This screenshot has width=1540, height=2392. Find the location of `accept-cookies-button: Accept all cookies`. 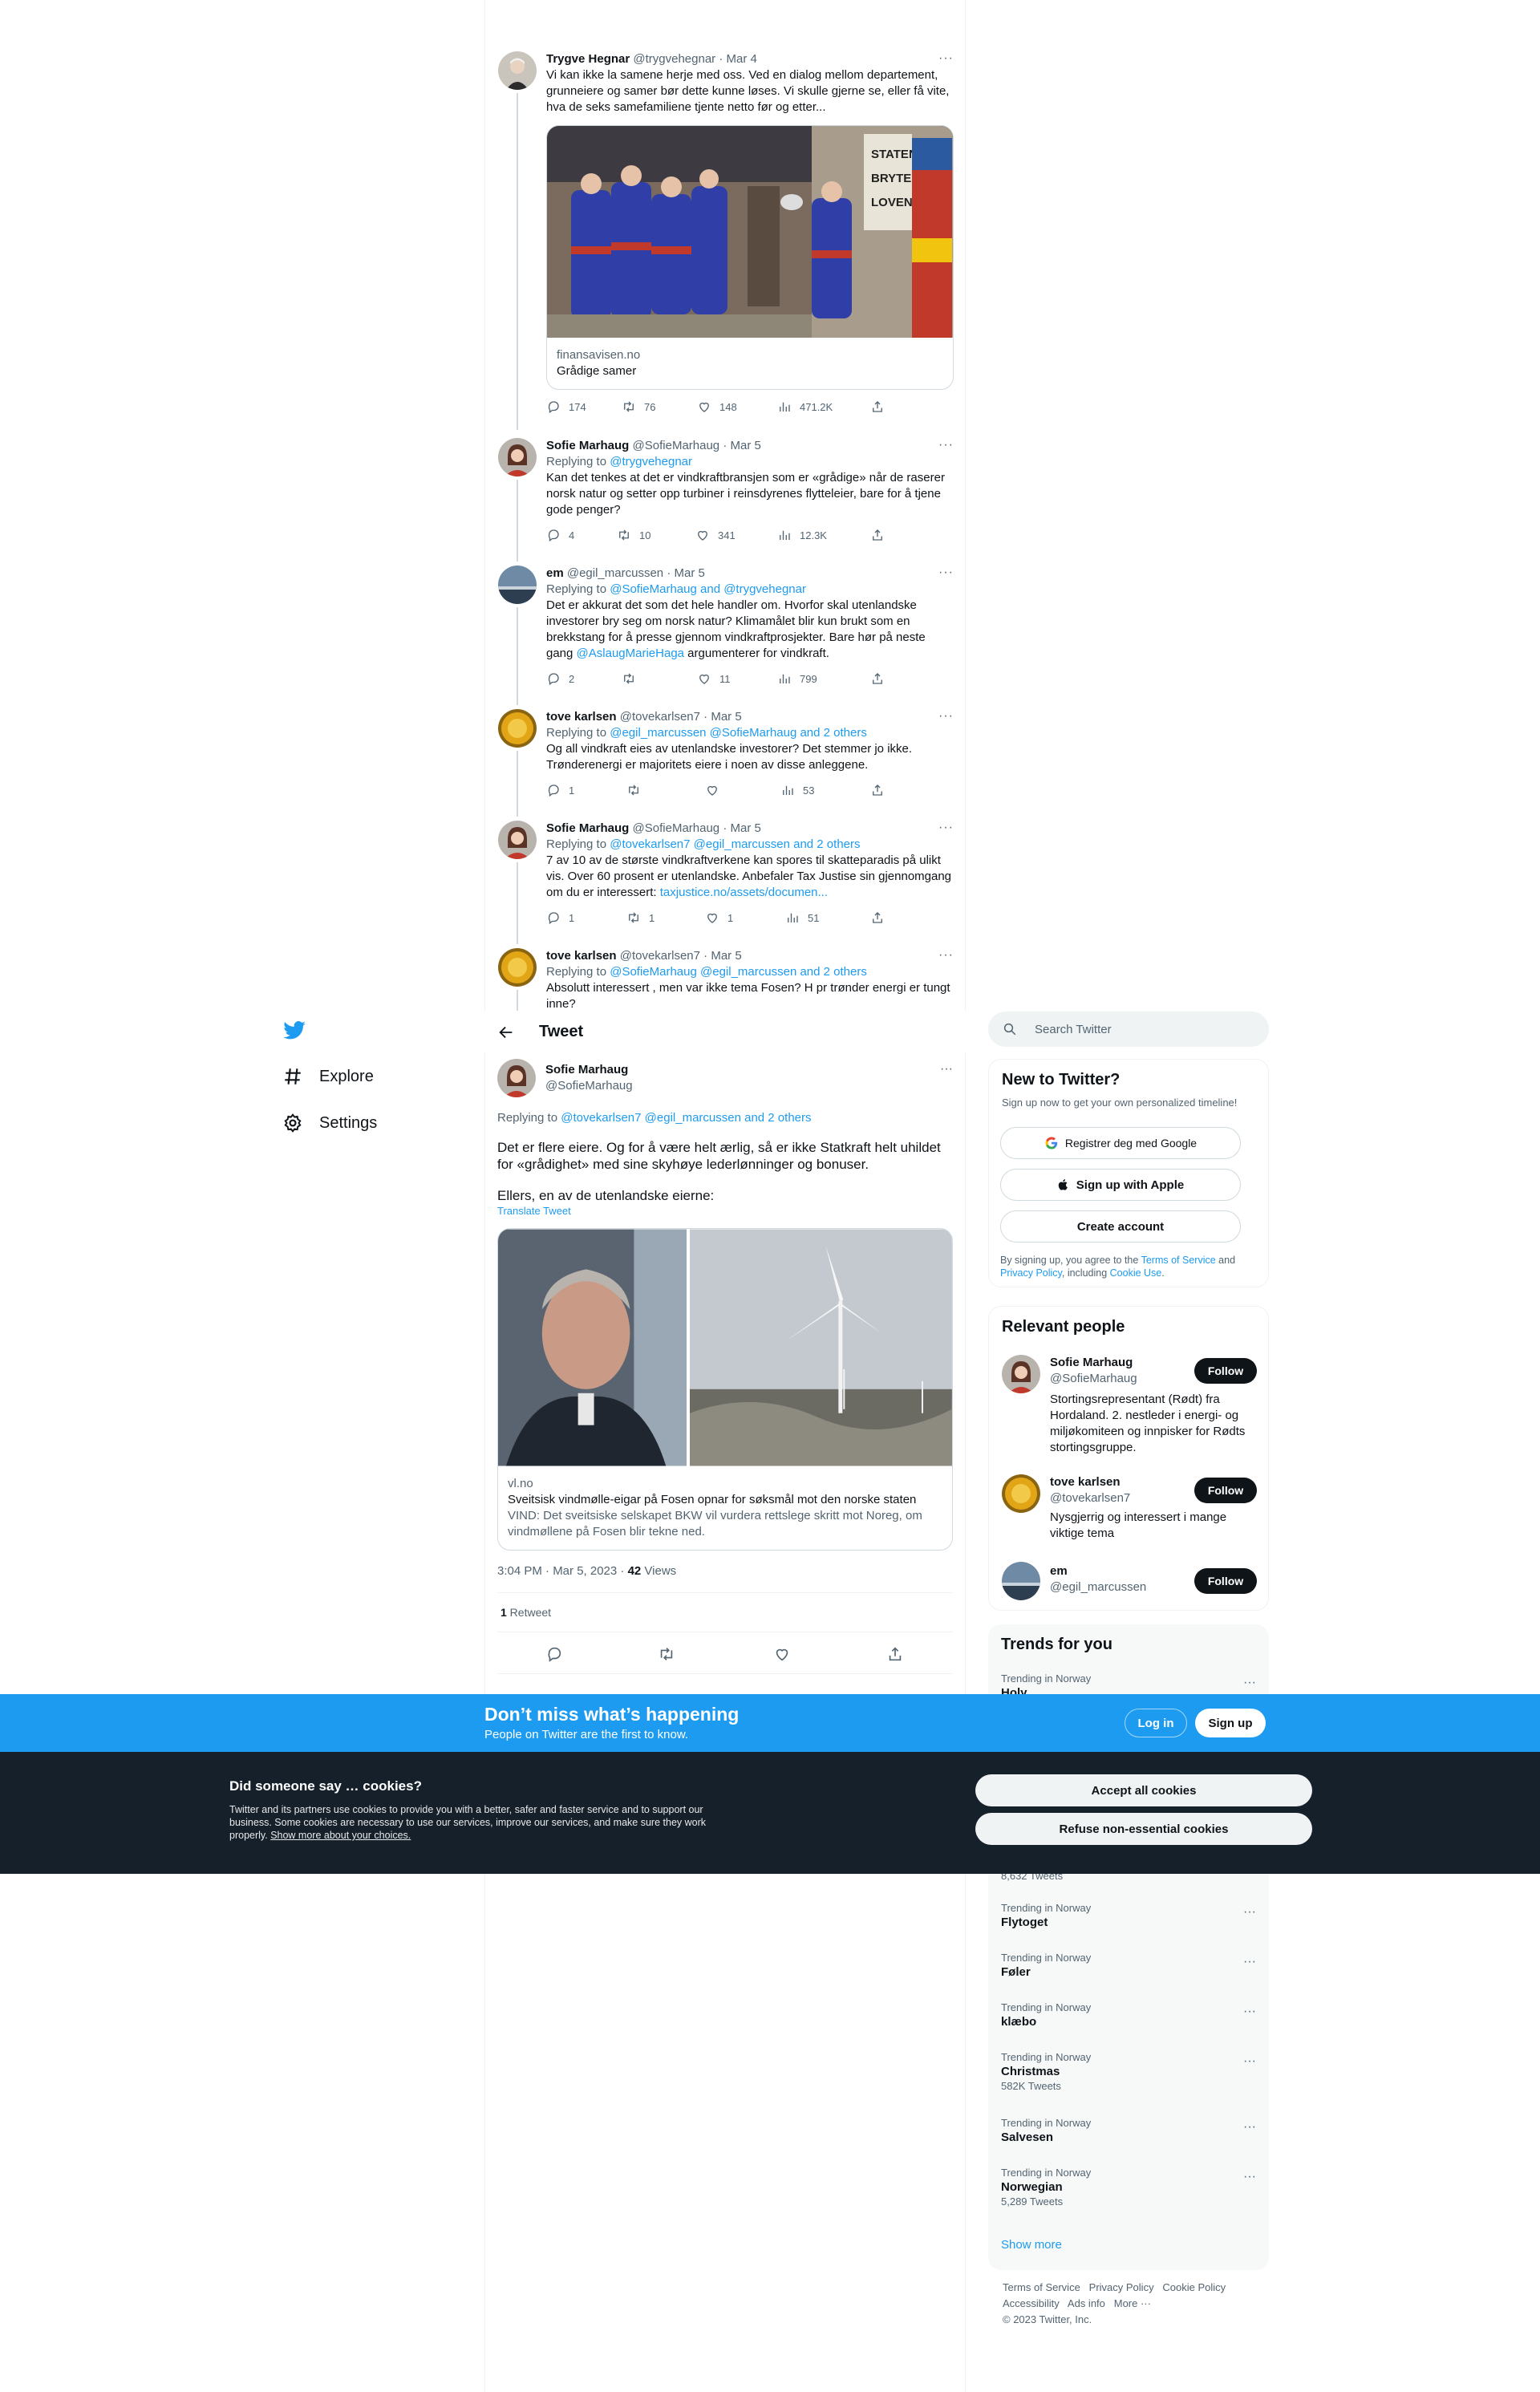

accept-cookies-button: Accept all cookies is located at coordinates (1143, 1790).